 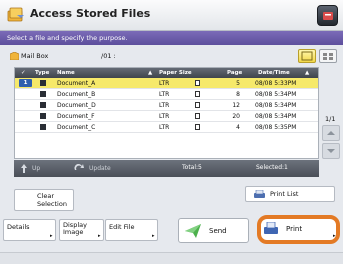 I want to click on print-list-label: Print List, so click(x=284, y=194).